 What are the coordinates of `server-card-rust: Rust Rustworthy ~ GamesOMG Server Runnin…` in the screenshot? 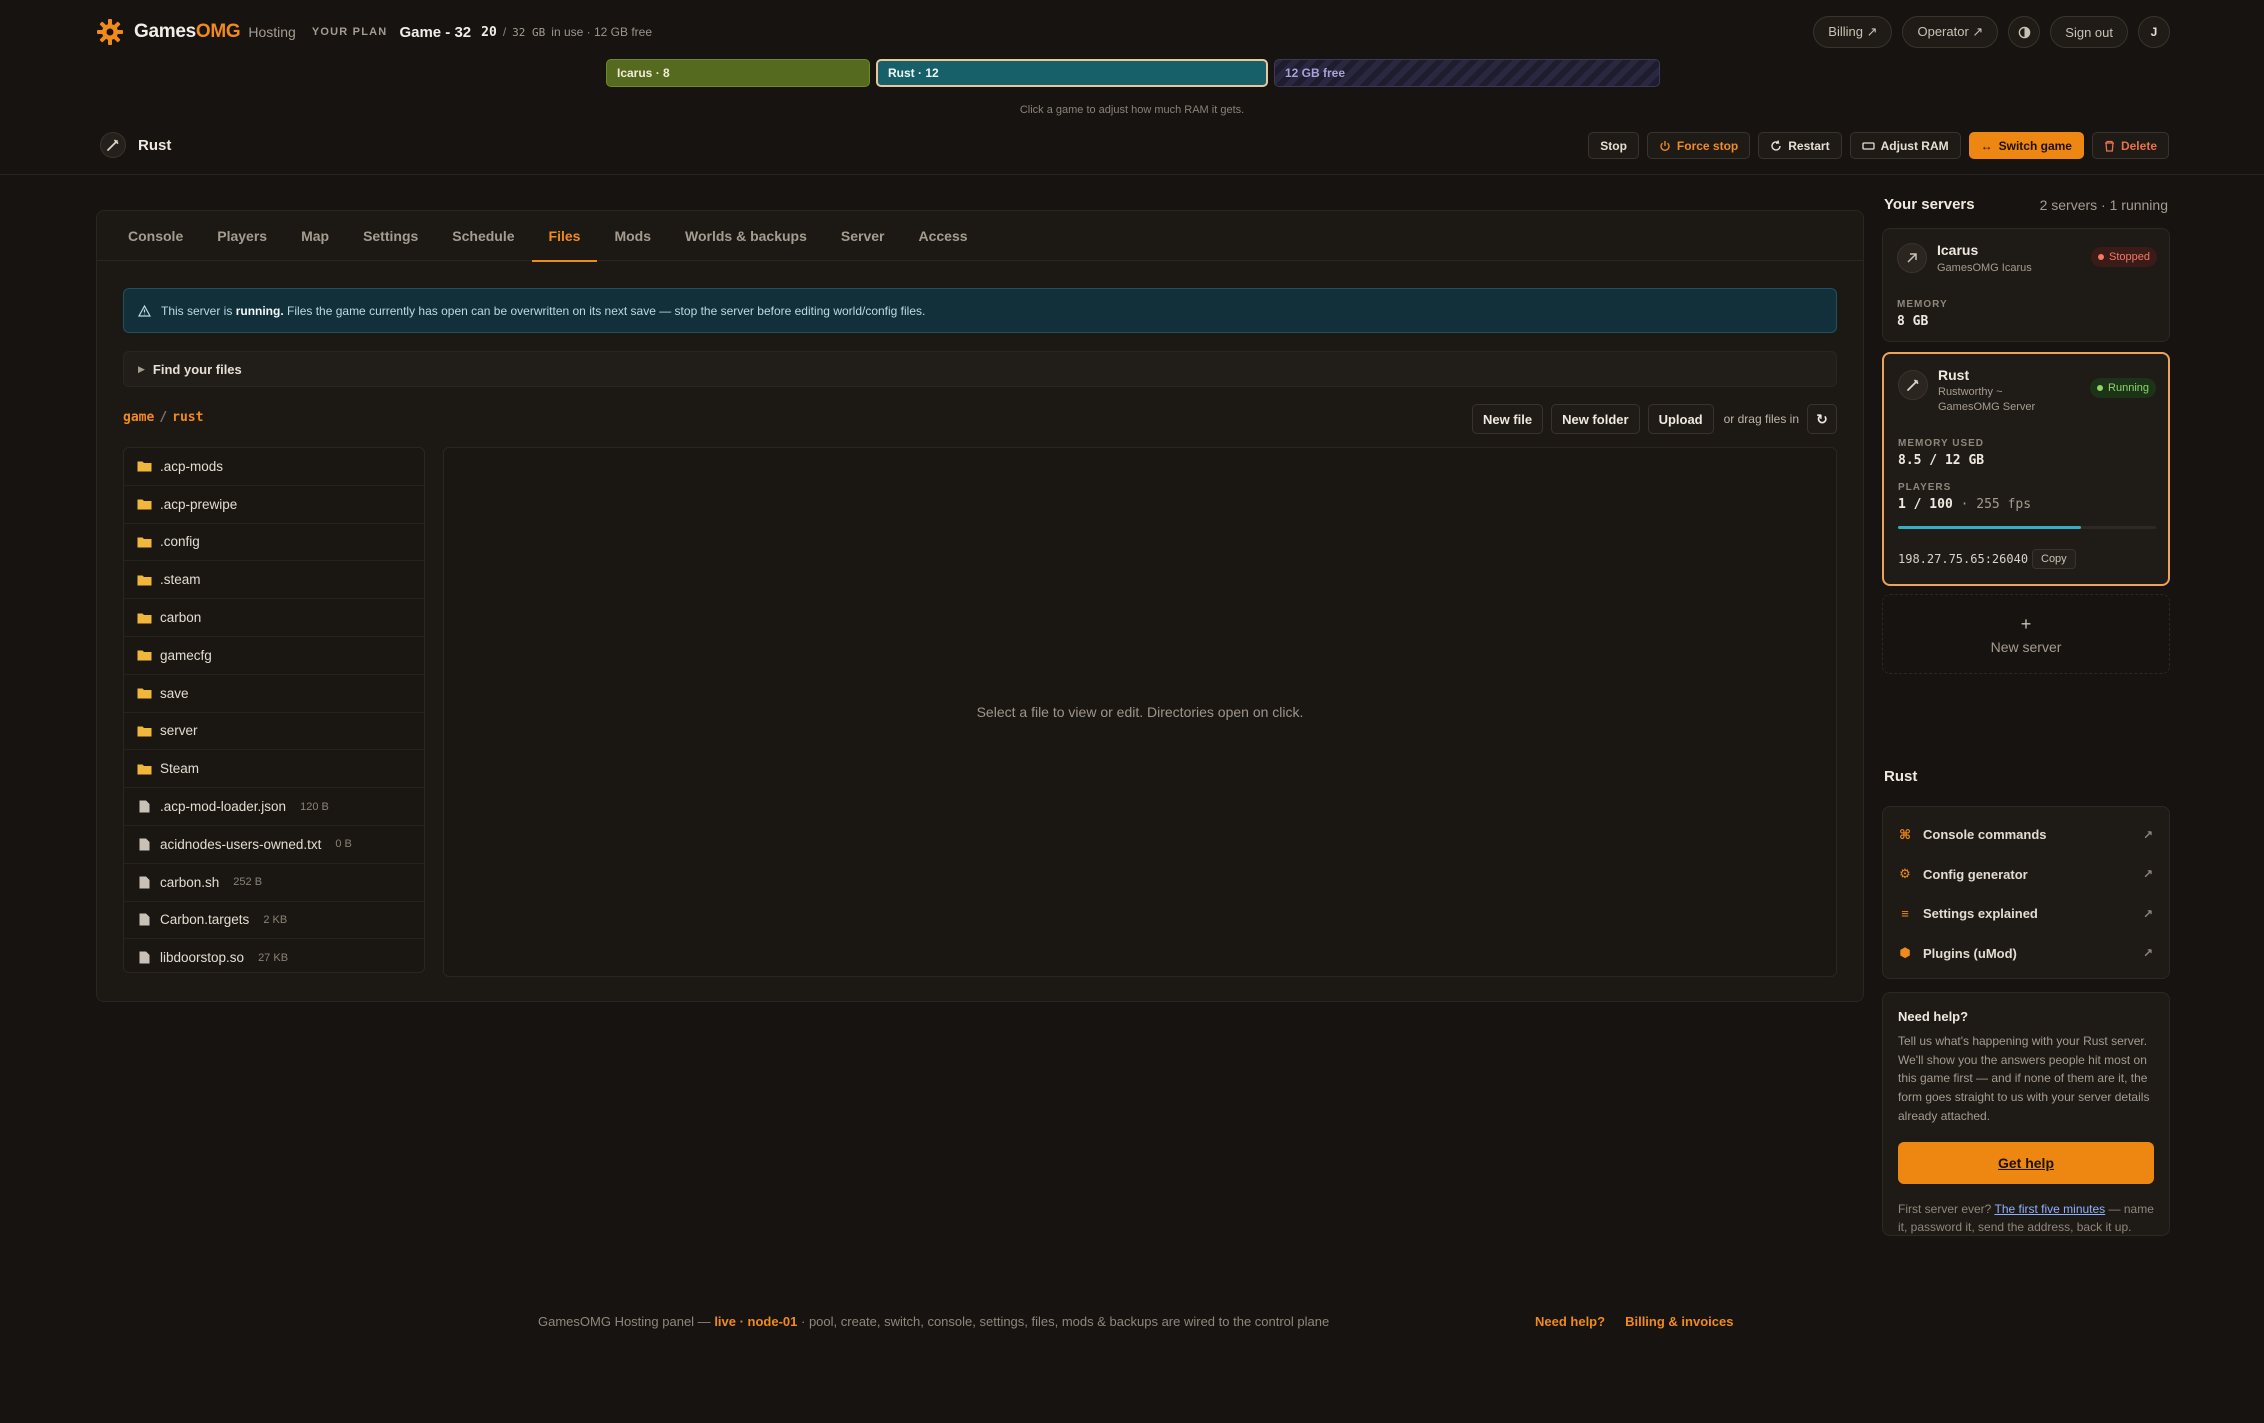 It's located at (2026, 469).